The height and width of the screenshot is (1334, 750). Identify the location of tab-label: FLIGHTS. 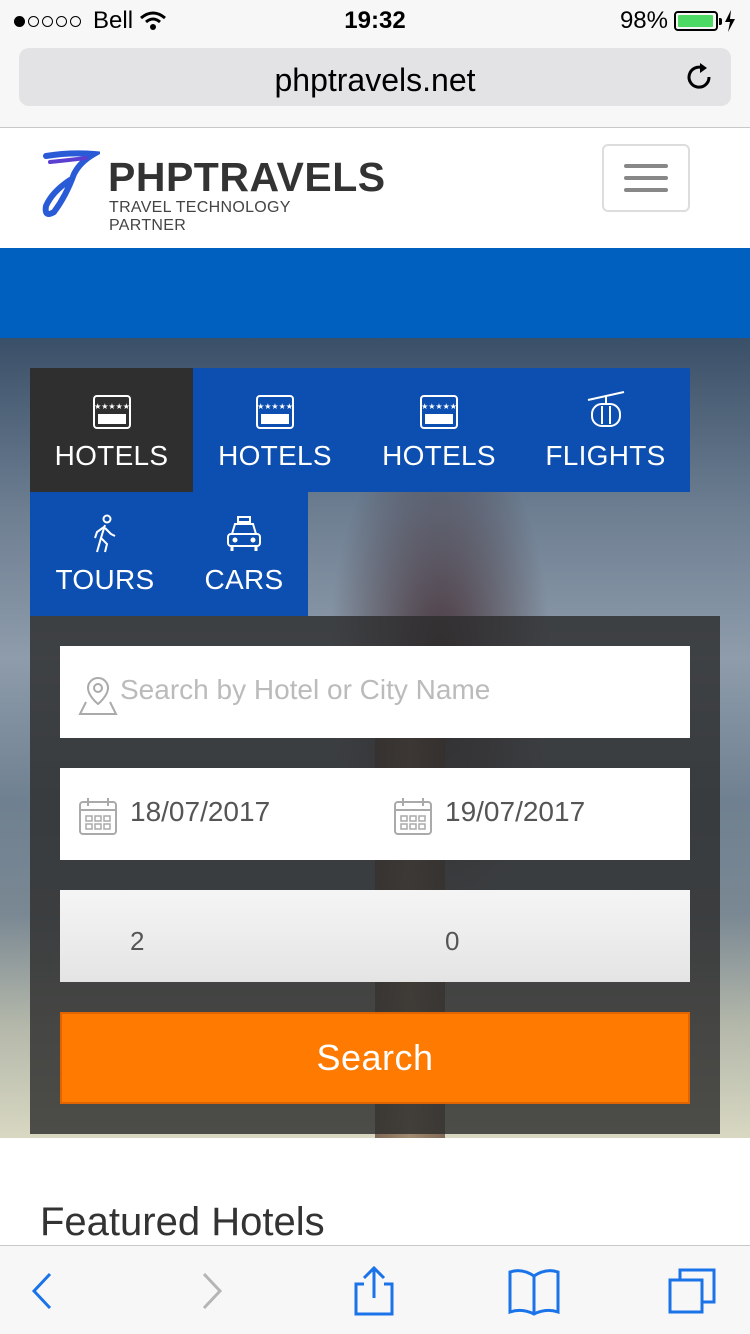
(605, 455).